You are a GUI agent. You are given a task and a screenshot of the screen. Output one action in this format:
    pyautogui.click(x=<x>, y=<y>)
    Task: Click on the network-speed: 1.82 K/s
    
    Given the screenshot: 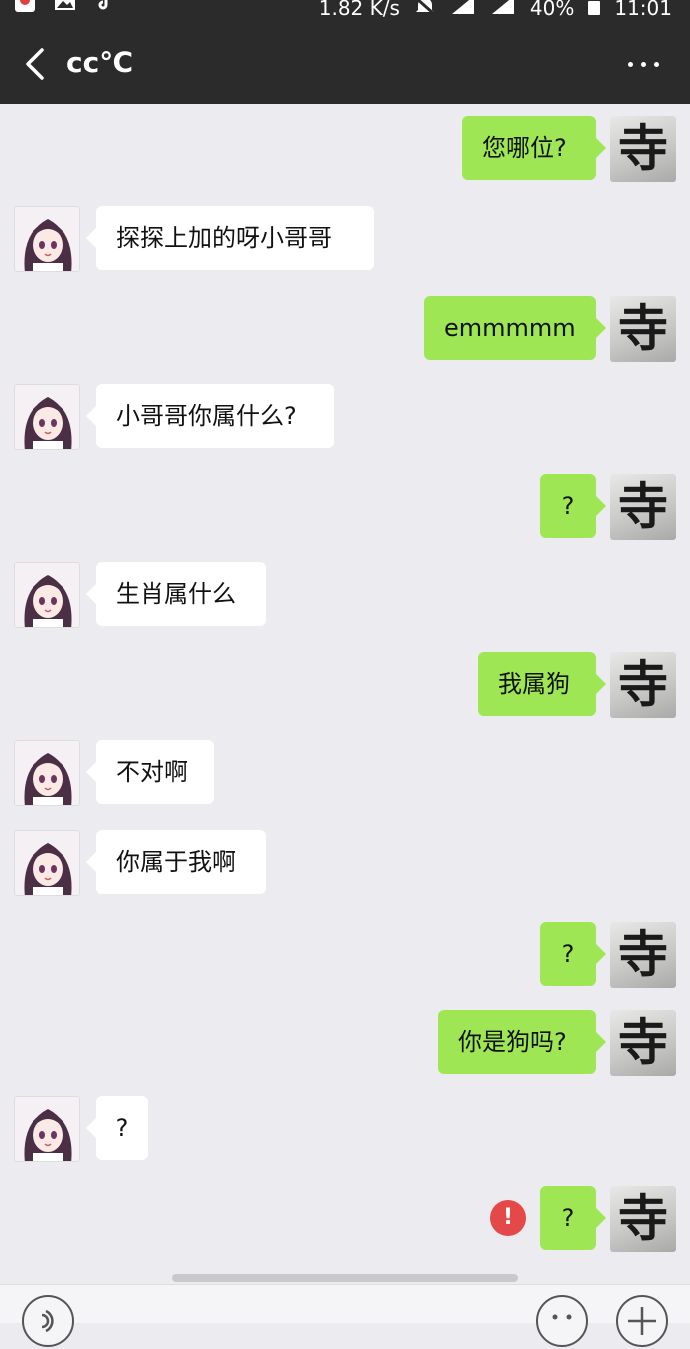 What is the action you would take?
    pyautogui.click(x=359, y=10)
    